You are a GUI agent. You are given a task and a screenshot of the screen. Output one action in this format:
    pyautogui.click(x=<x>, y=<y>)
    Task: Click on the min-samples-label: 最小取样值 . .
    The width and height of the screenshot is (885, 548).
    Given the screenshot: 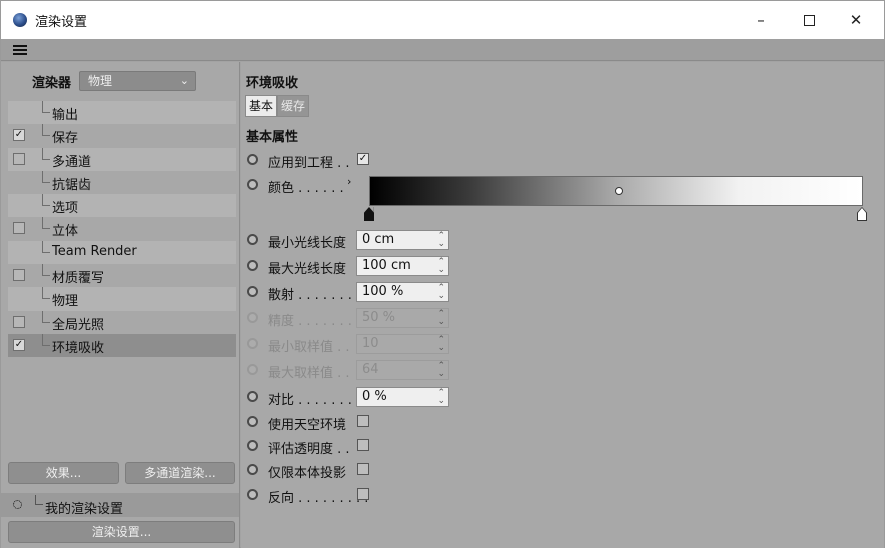 What is the action you would take?
    pyautogui.click(x=309, y=347)
    